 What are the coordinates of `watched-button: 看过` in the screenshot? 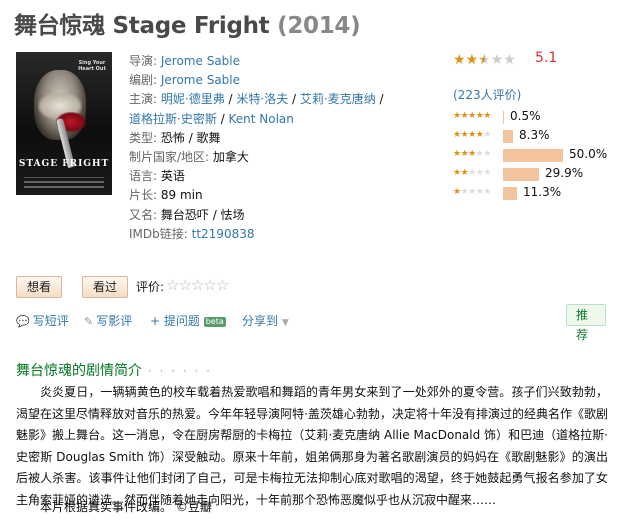 It's located at (105, 287).